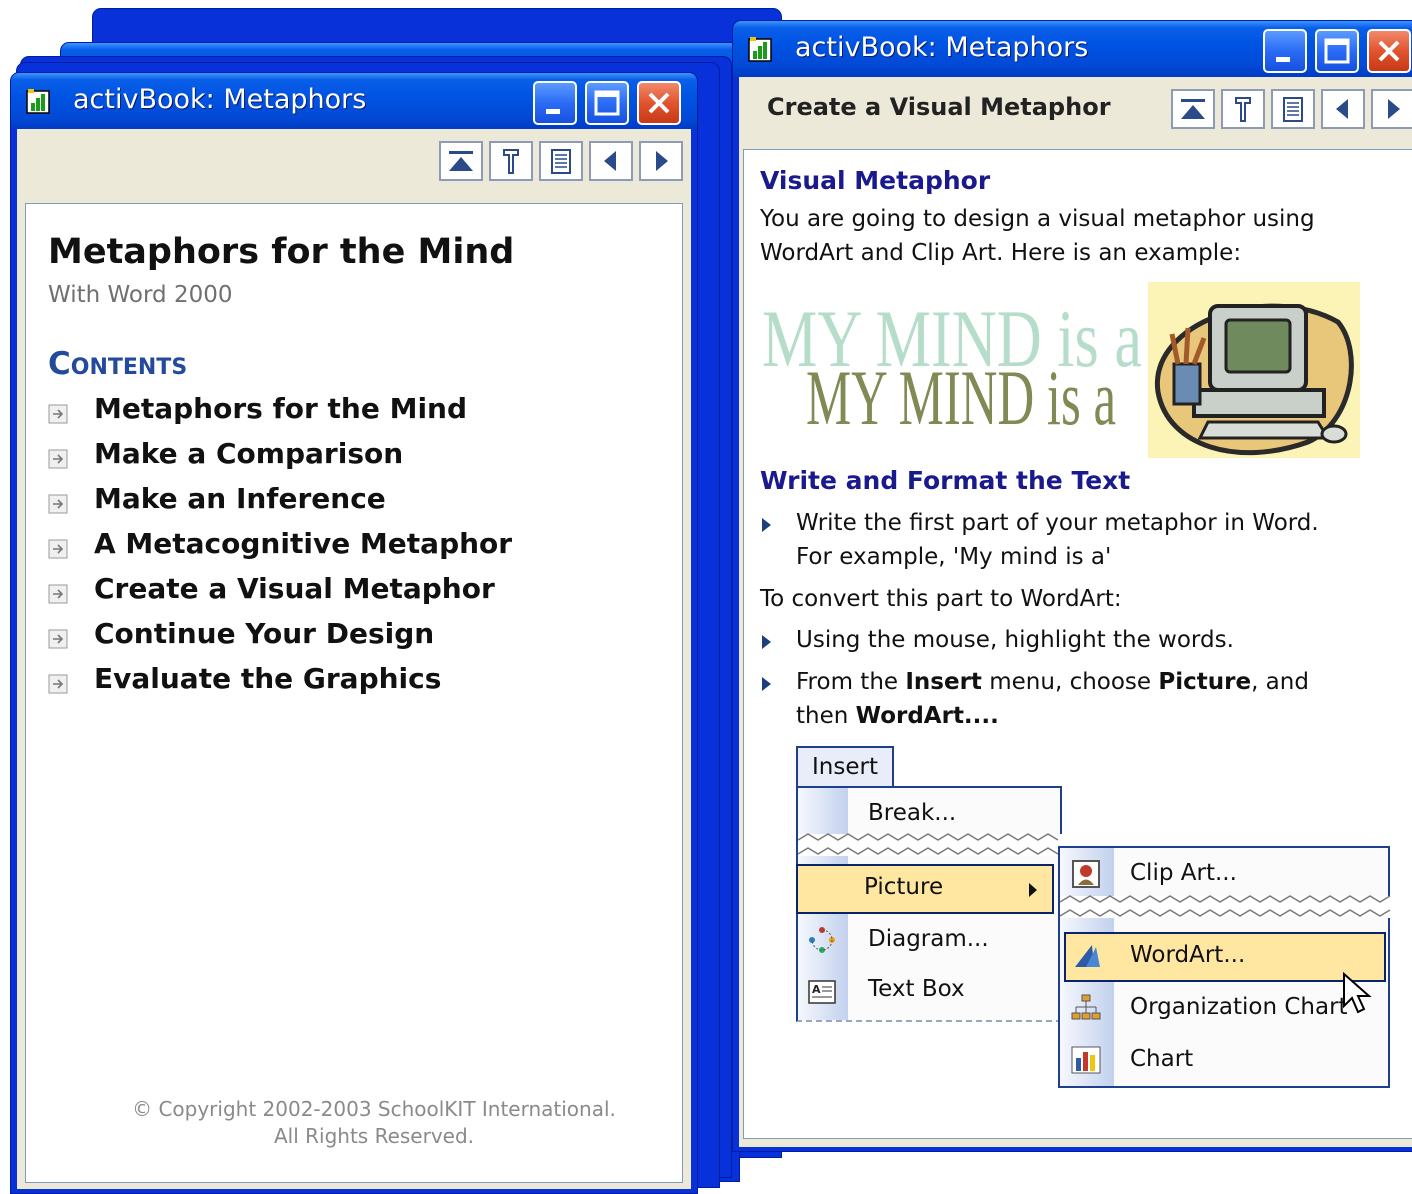 The width and height of the screenshot is (1412, 1194). I want to click on step-text: For example, 'My mind is a', so click(954, 557).